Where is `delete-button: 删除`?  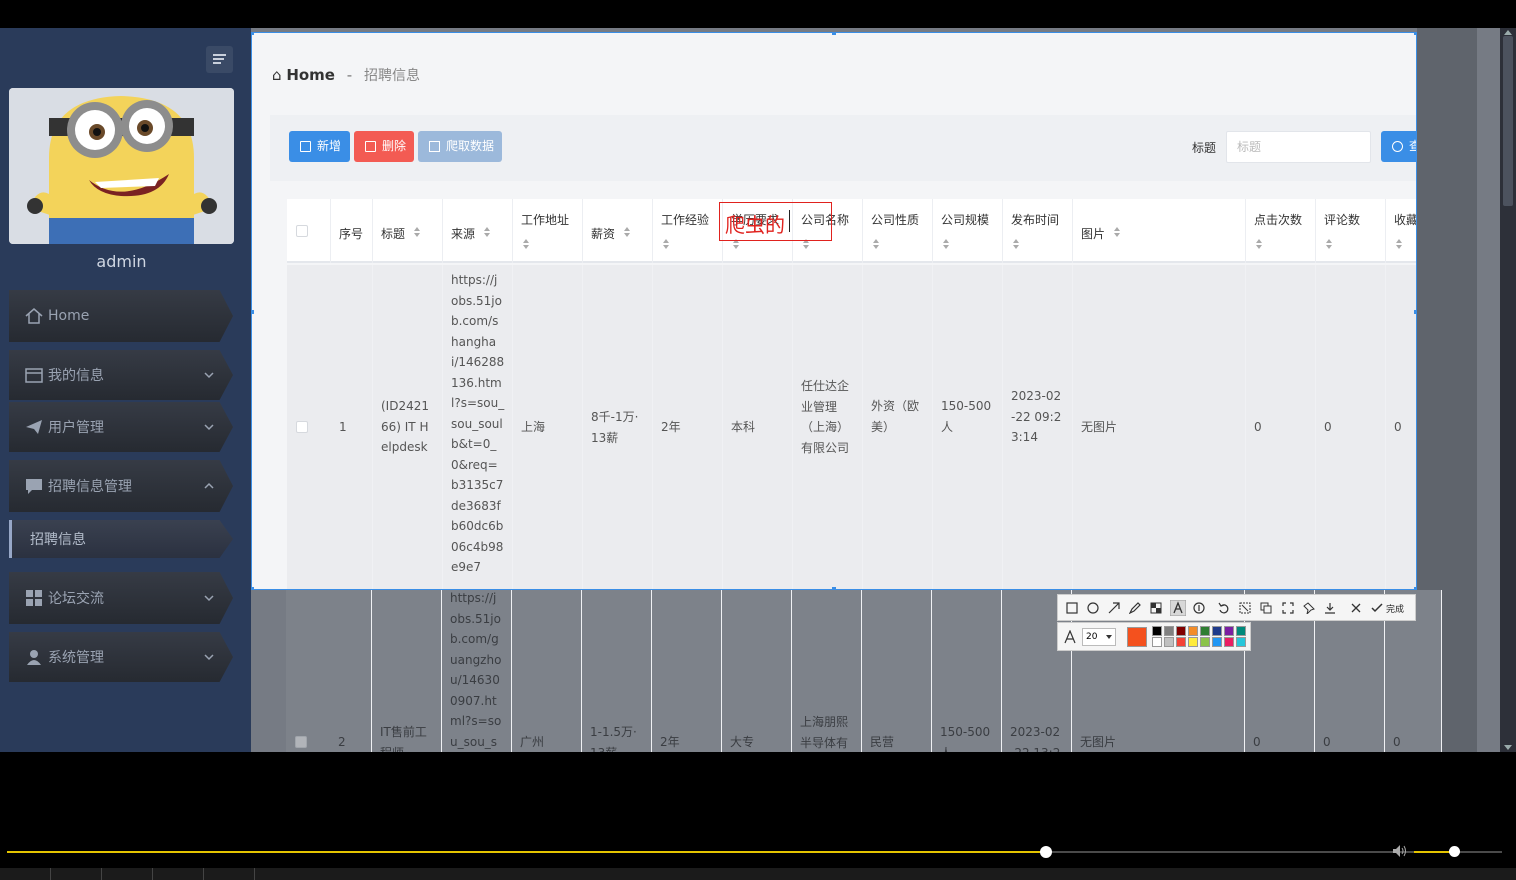
delete-button: 删除 is located at coordinates (384, 146).